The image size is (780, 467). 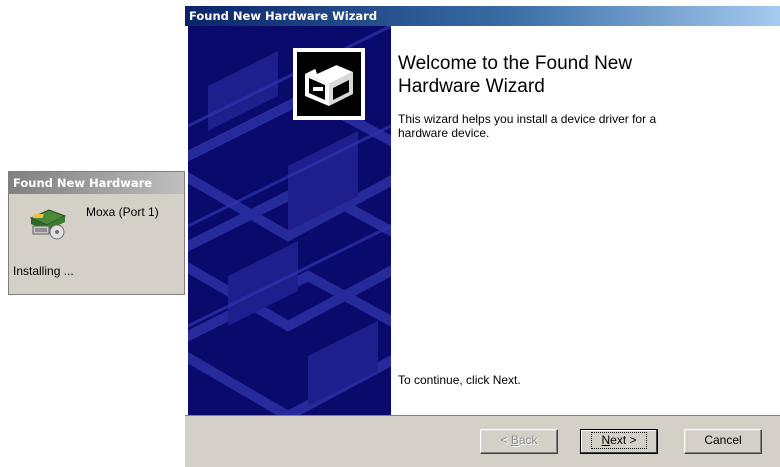 What do you see at coordinates (329, 84) in the screenshot?
I see `hardware-wizard-icon` at bounding box center [329, 84].